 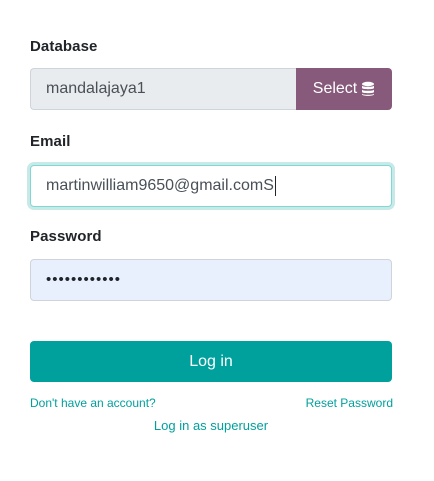 I want to click on signup-link: Don't have an account?, so click(x=93, y=403).